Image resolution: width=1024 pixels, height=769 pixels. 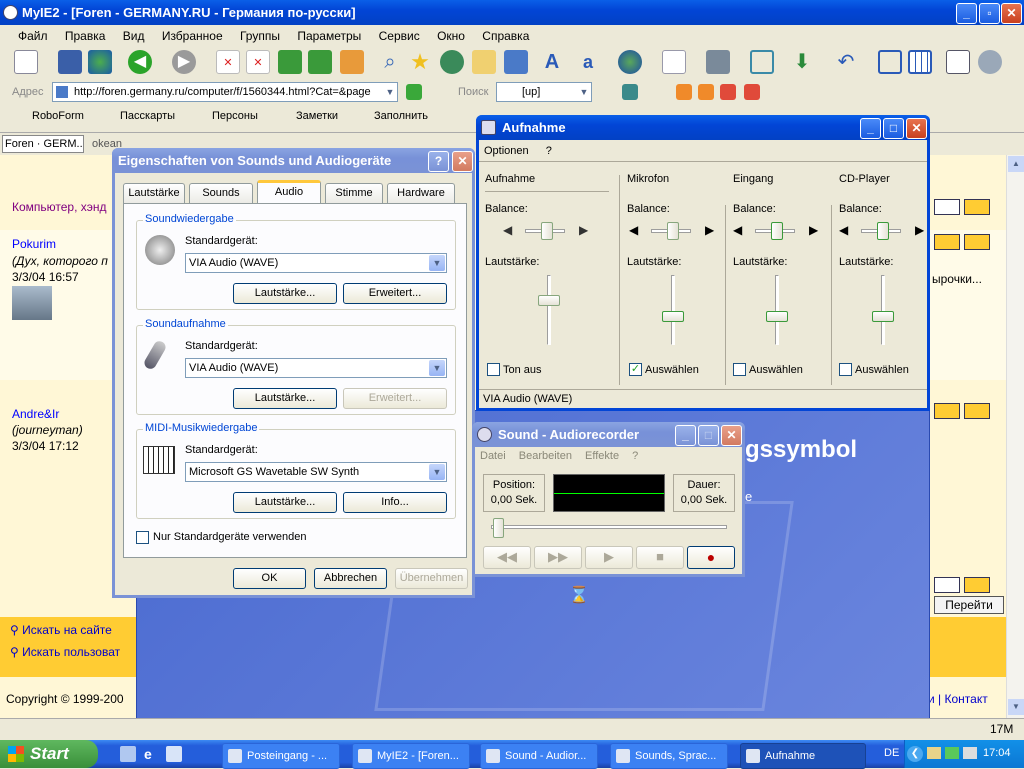 What do you see at coordinates (438, 161) in the screenshot?
I see `help-button: ?` at bounding box center [438, 161].